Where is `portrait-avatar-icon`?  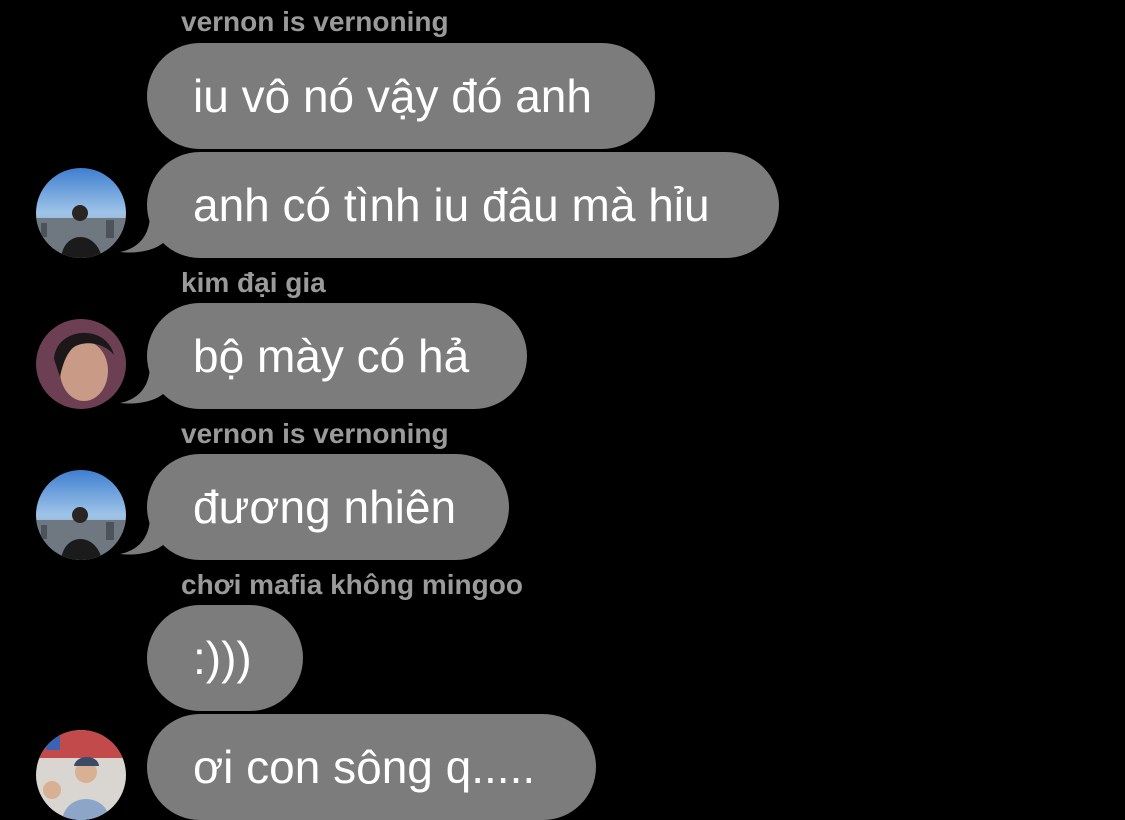 portrait-avatar-icon is located at coordinates (81, 364).